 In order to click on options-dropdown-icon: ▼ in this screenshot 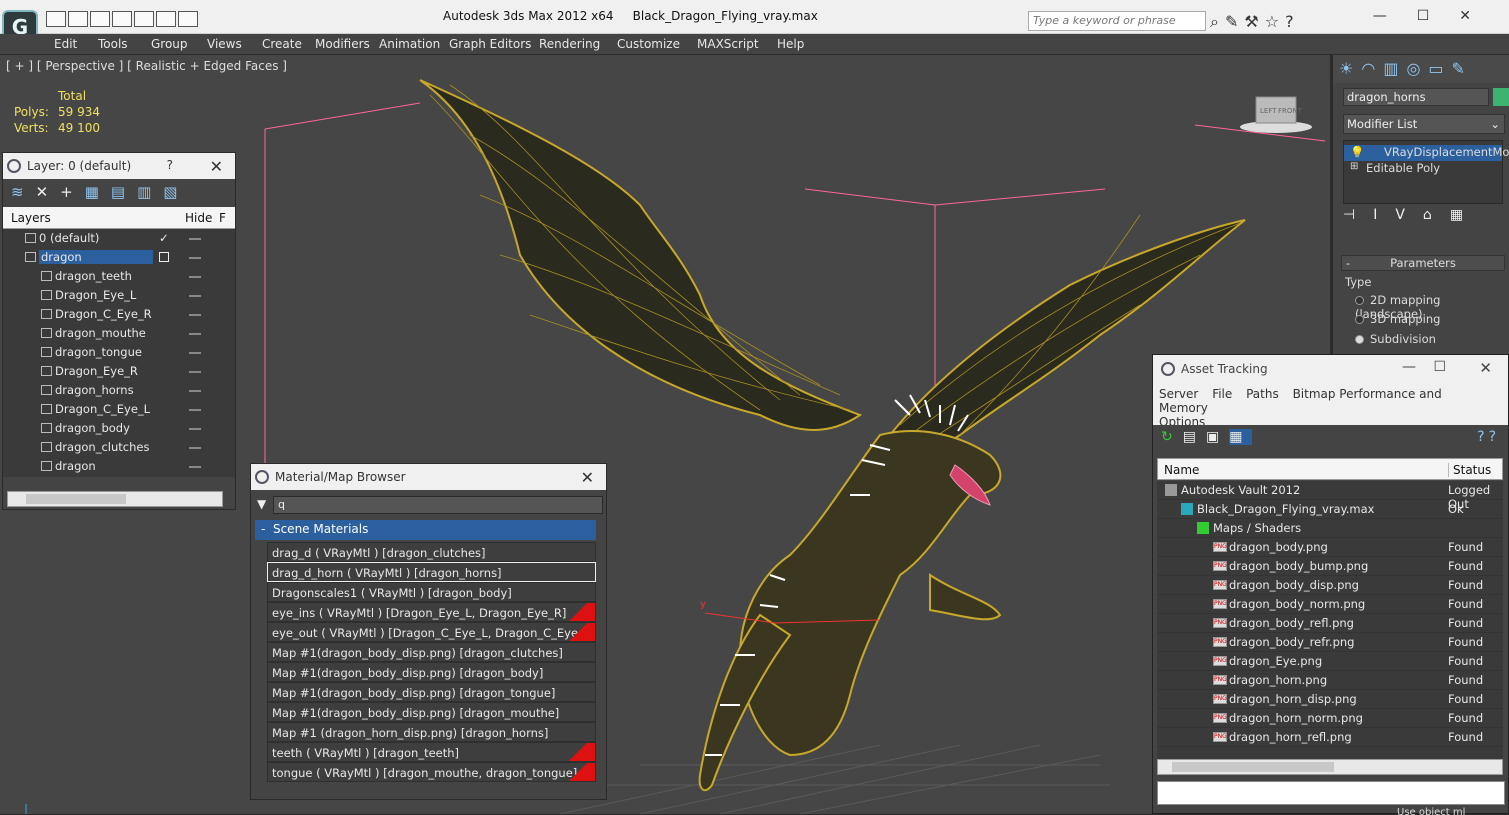, I will do `click(261, 504)`.